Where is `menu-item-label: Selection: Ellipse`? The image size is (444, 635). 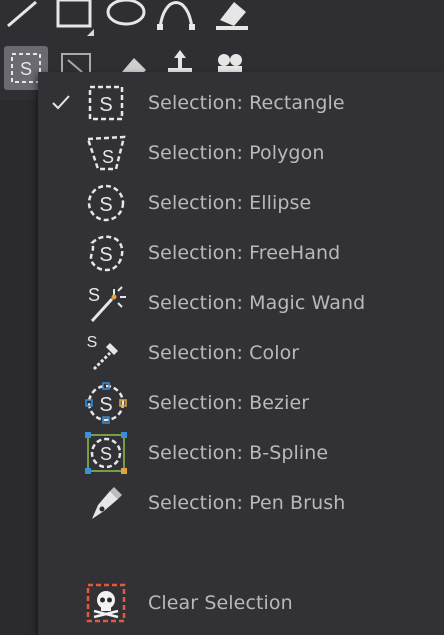
menu-item-label: Selection: Ellipse is located at coordinates (230, 203).